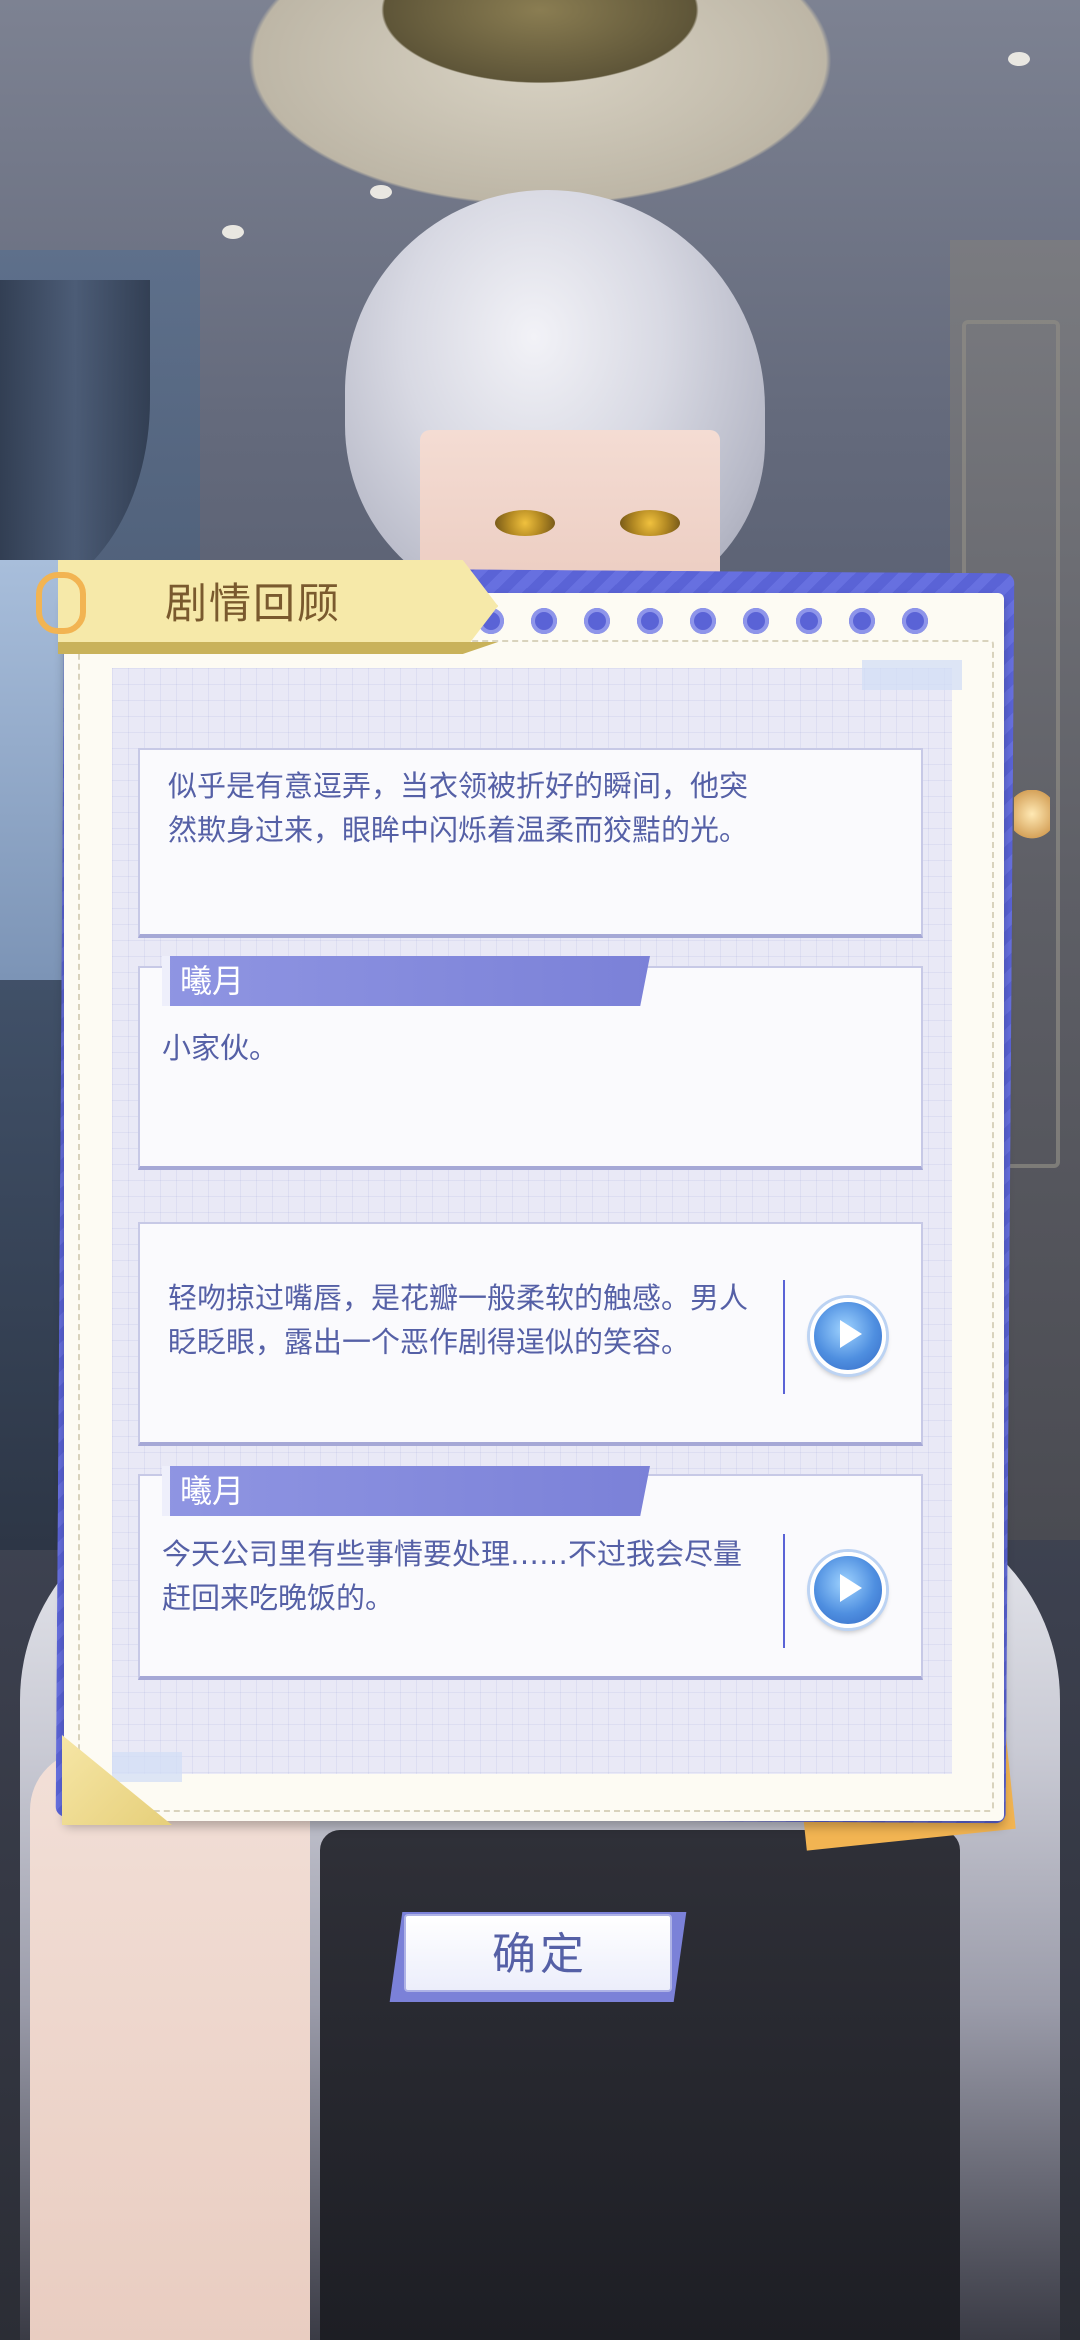  I want to click on confirm-button-label: 确定, so click(540, 1954).